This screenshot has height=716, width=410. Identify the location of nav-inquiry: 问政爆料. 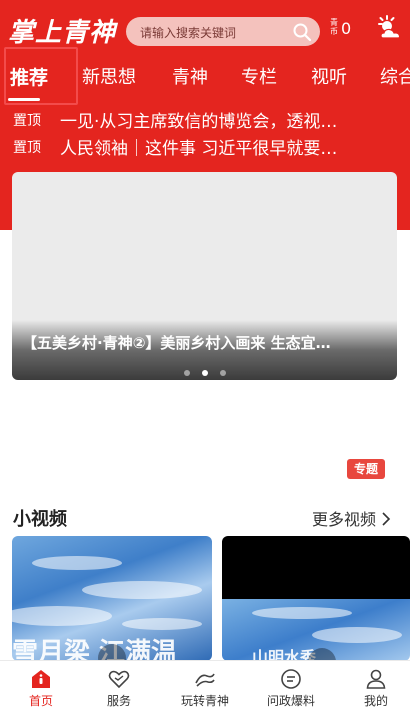
(291, 688).